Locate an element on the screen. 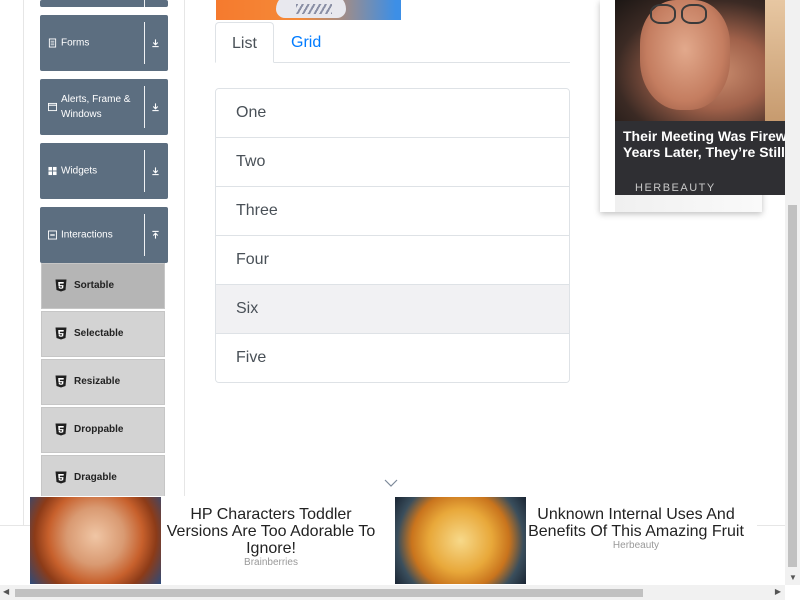 The image size is (800, 600). sidebar-item-label: Sortable is located at coordinates (94, 285).